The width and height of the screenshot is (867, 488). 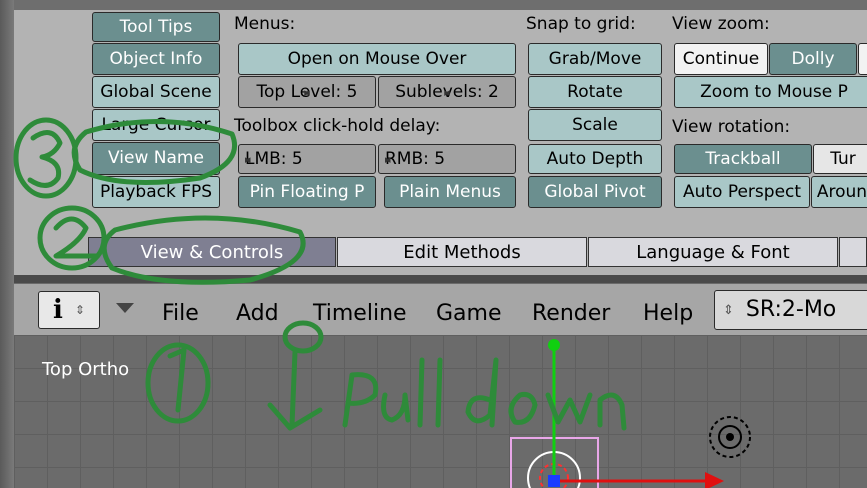 I want to click on view-zoom-label: View zoom:, so click(x=721, y=24).